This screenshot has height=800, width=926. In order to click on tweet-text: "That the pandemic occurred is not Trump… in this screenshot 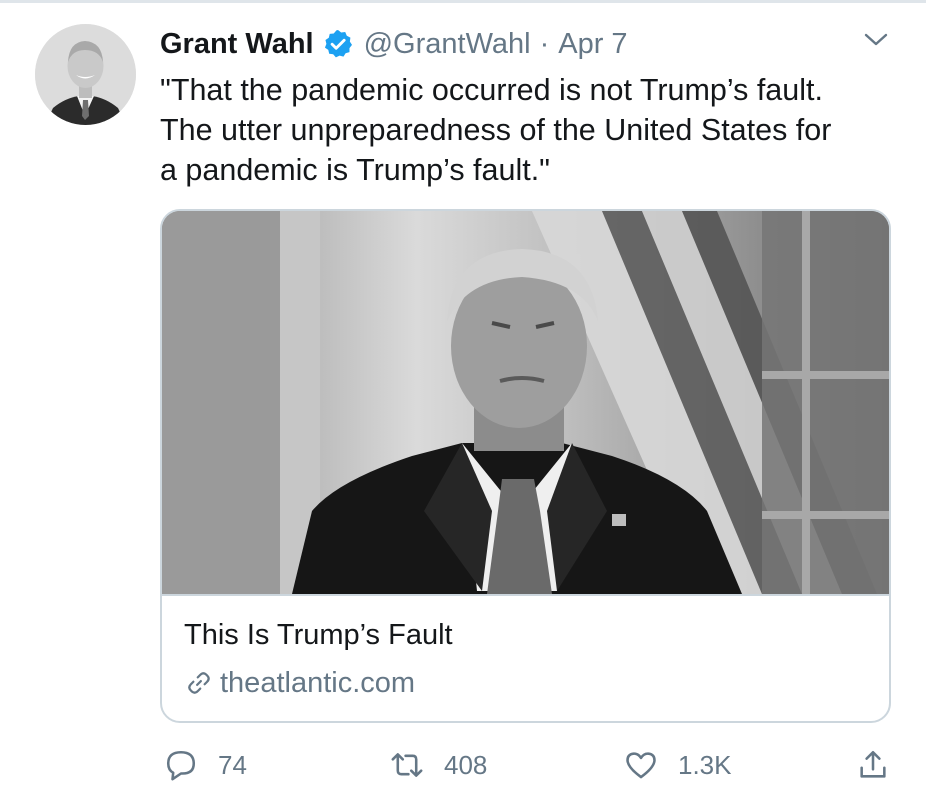, I will do `click(496, 130)`.